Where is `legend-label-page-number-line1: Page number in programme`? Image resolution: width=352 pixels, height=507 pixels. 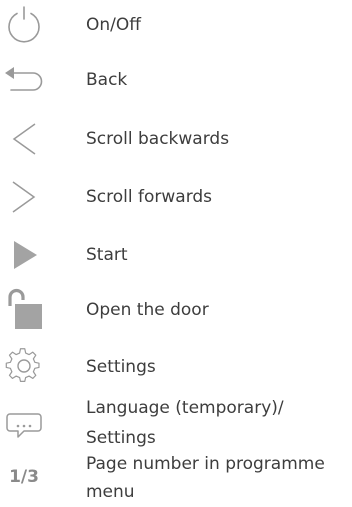
legend-label-page-number-line1: Page number in programme is located at coordinates (205, 464).